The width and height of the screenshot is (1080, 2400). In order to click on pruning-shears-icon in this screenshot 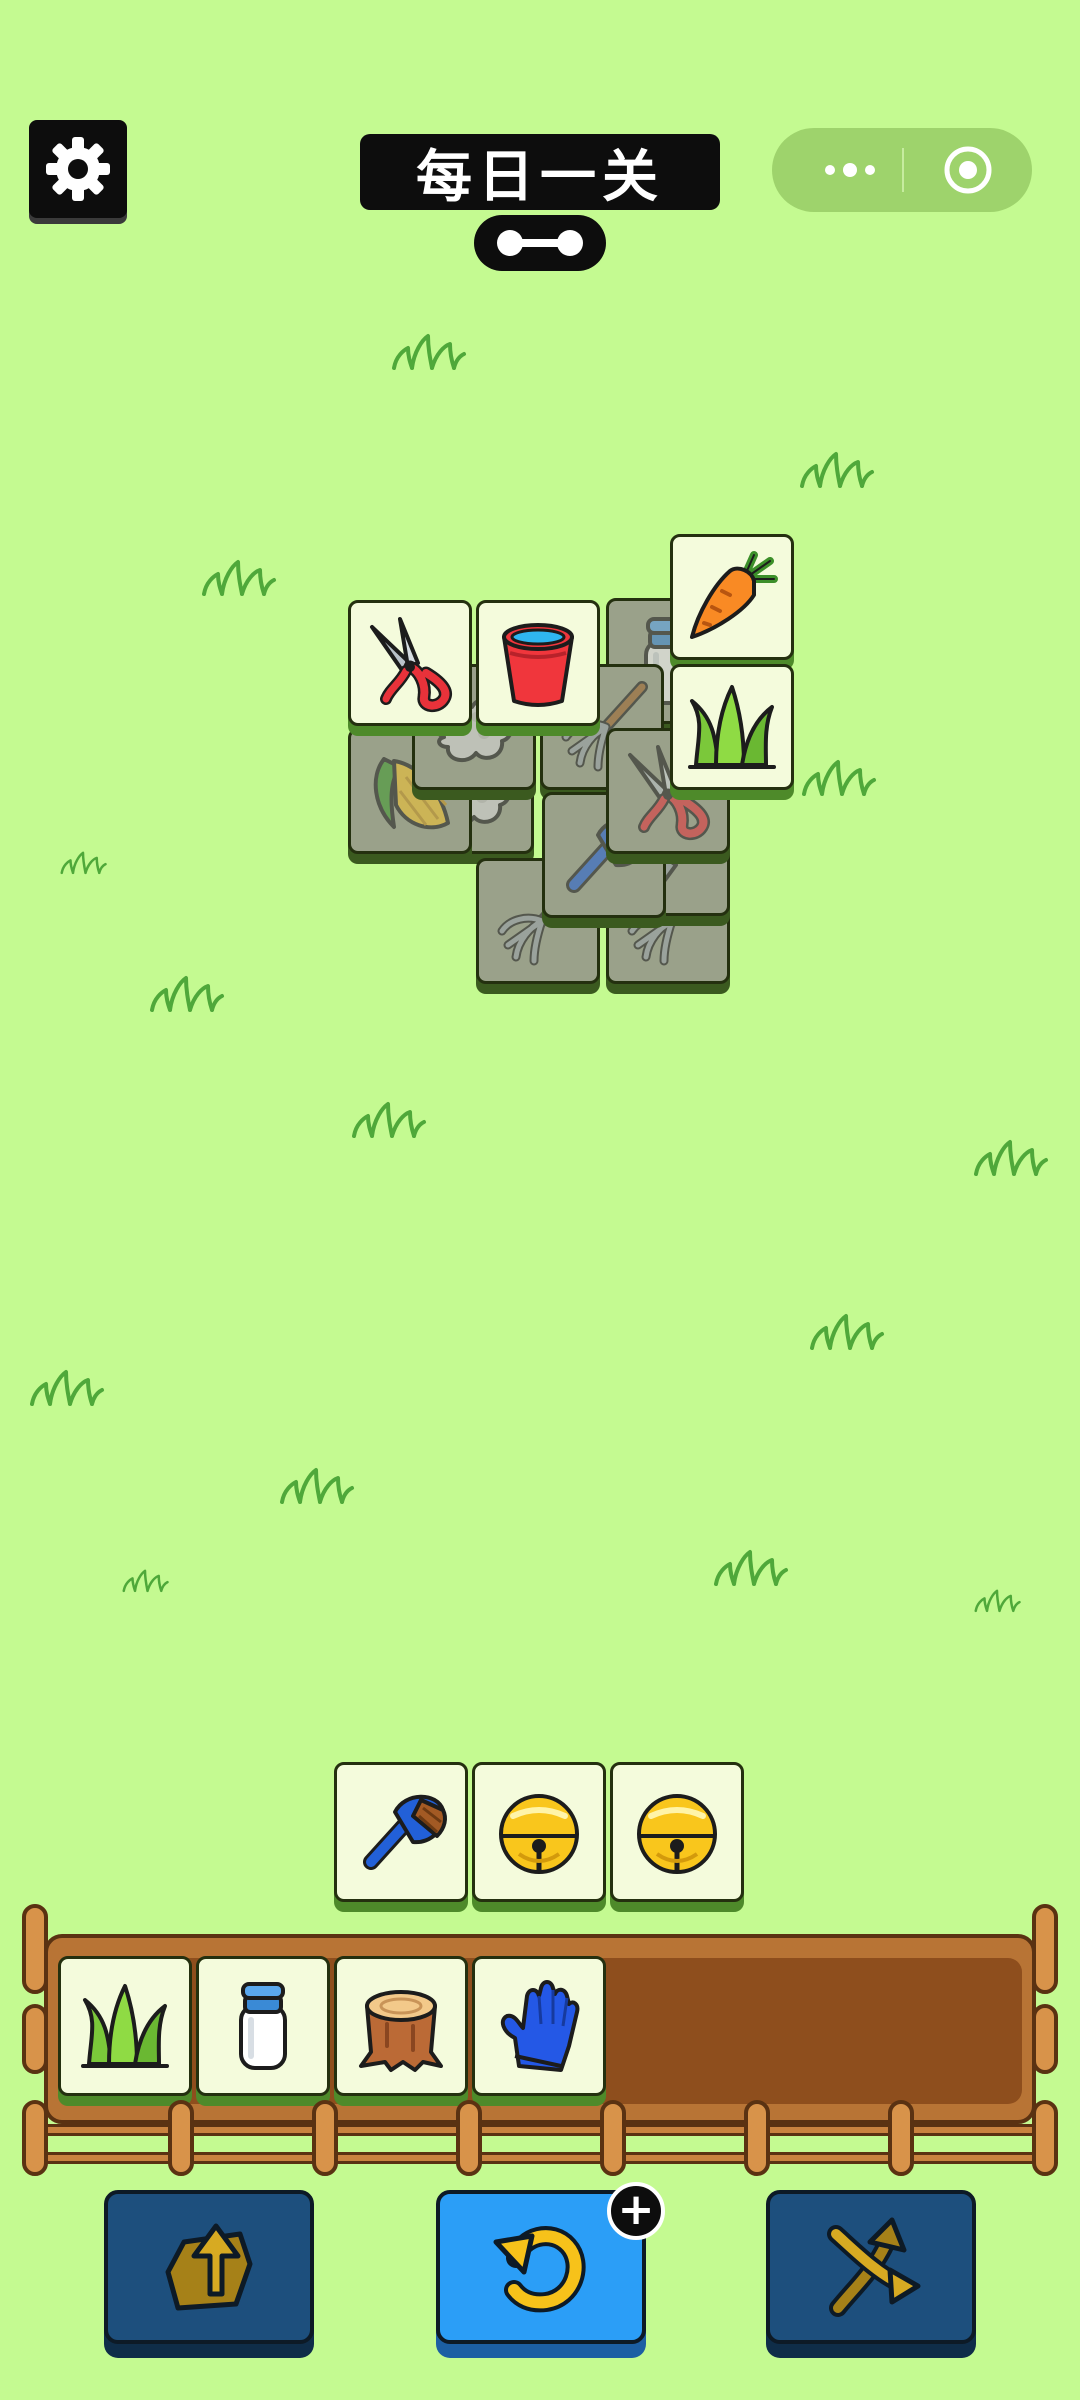, I will do `click(410, 663)`.